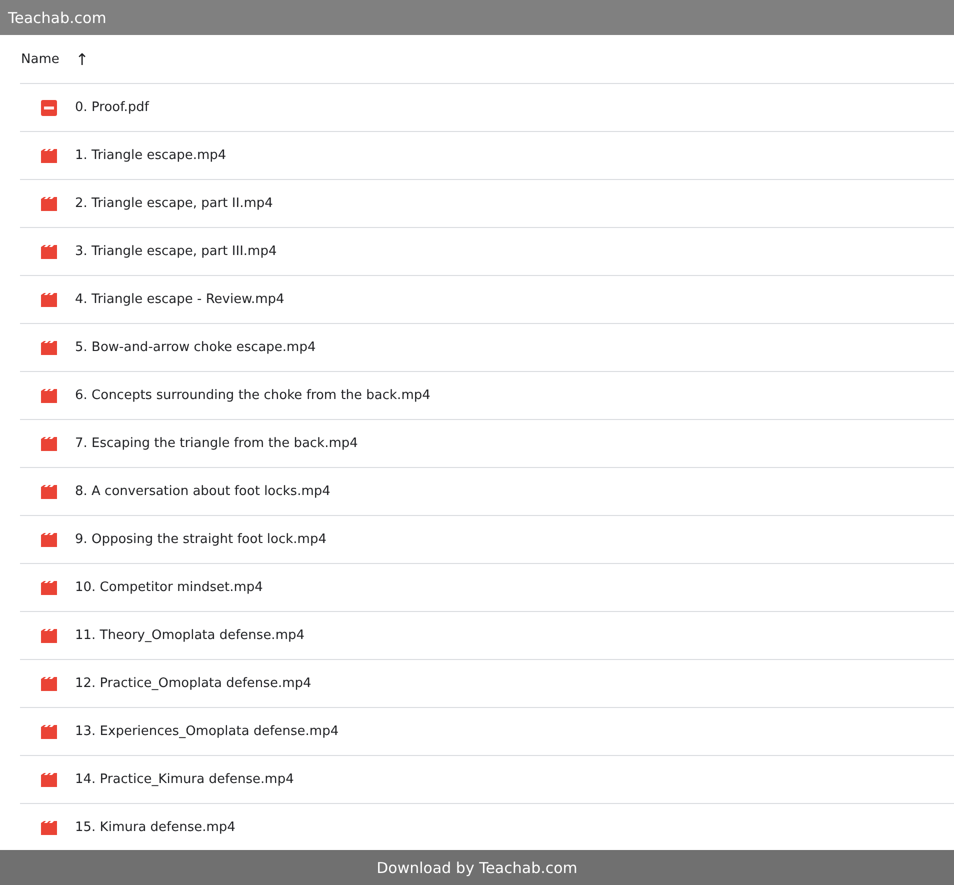  What do you see at coordinates (176, 251) in the screenshot?
I see `file-name: 3. Triangle escape, part III.mp4` at bounding box center [176, 251].